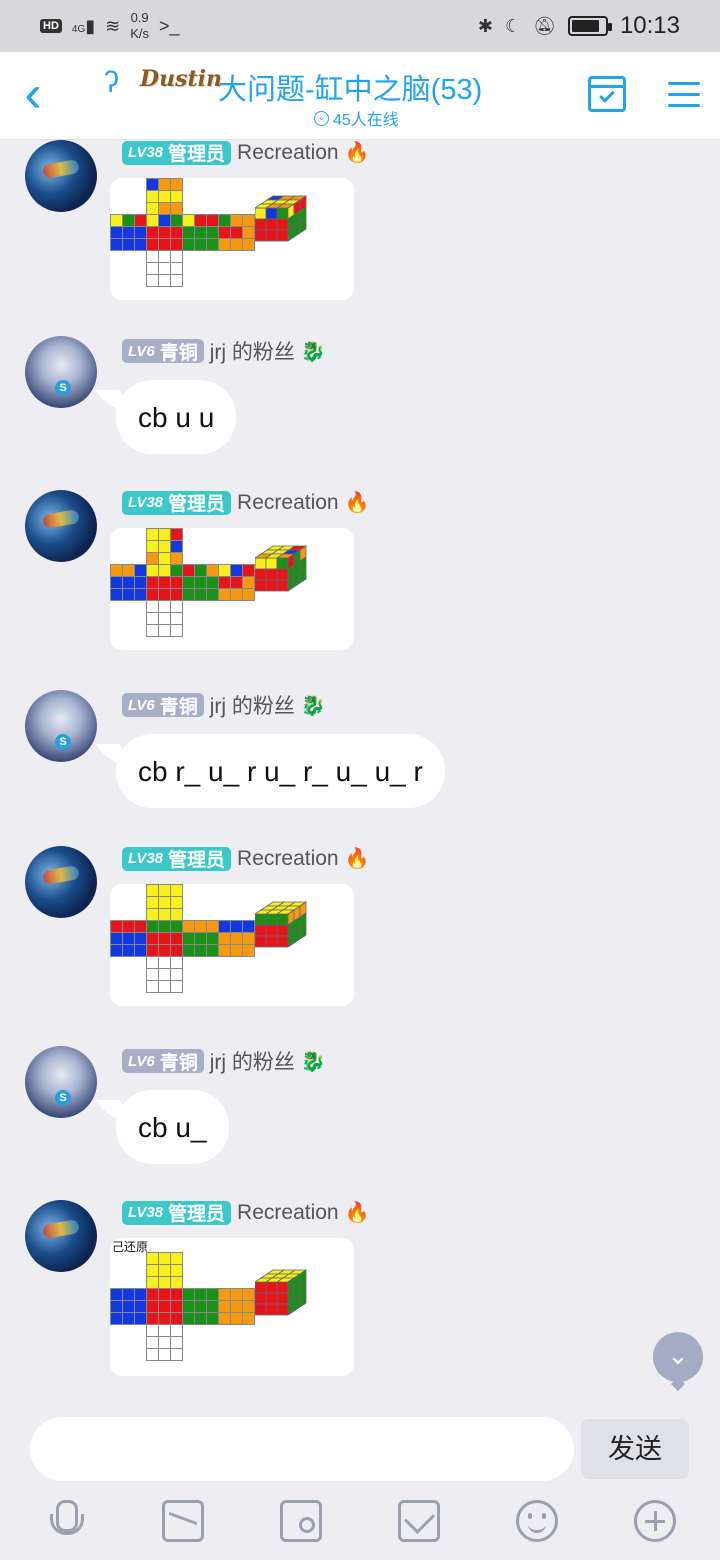 This screenshot has width=720, height=1560. I want to click on red-packet-icon, so click(419, 1521).